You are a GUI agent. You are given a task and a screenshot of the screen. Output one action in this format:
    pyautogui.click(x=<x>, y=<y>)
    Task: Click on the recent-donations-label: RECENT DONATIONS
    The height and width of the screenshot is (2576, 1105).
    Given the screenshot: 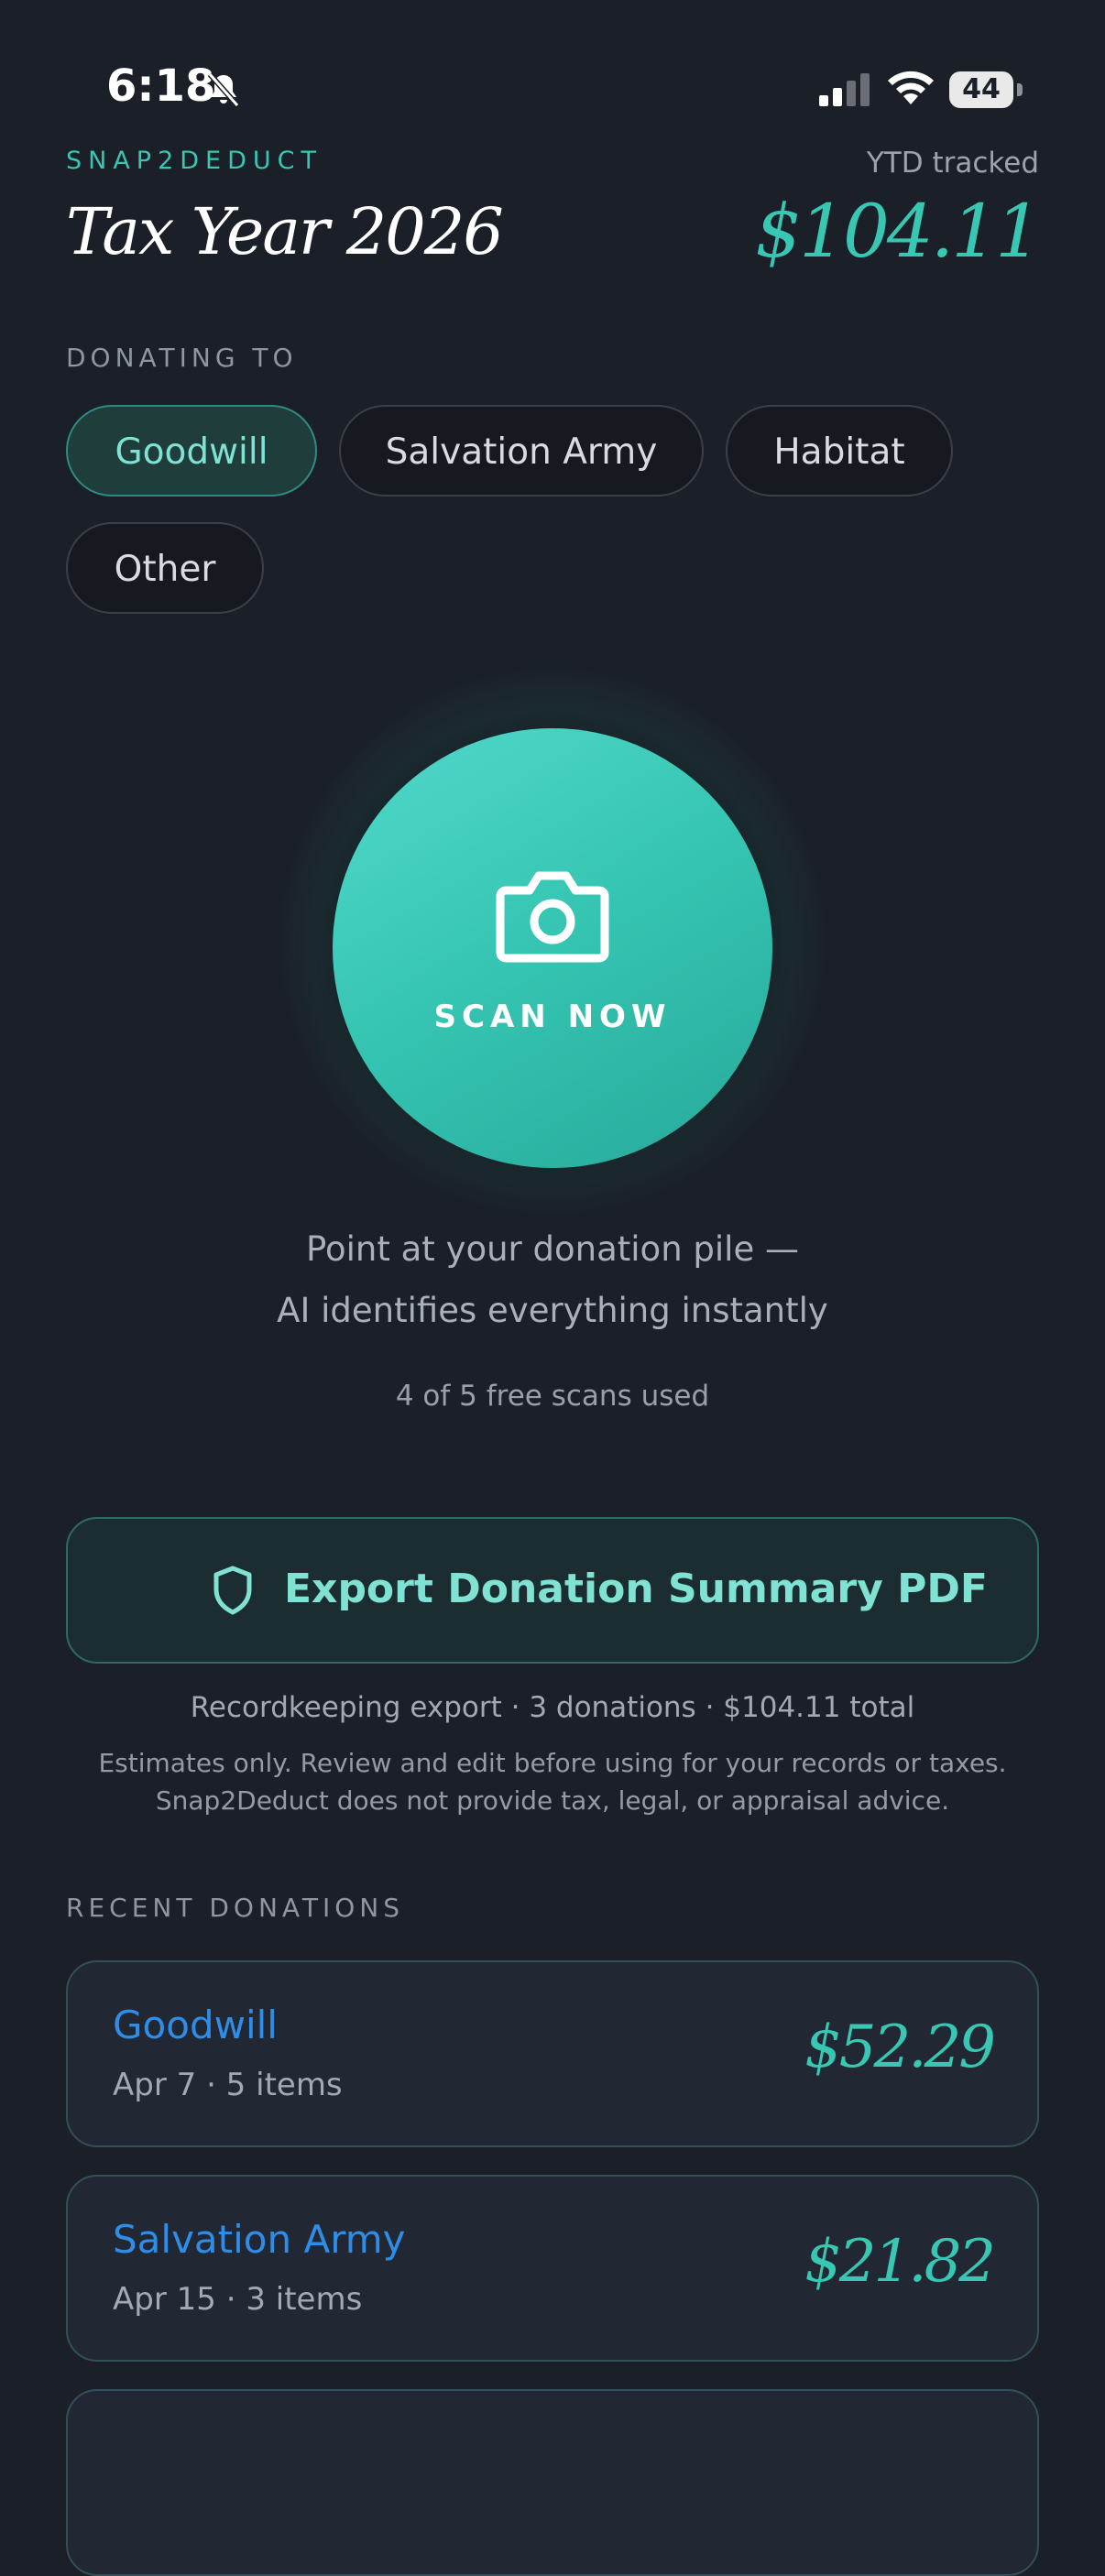 What is the action you would take?
    pyautogui.click(x=235, y=1908)
    